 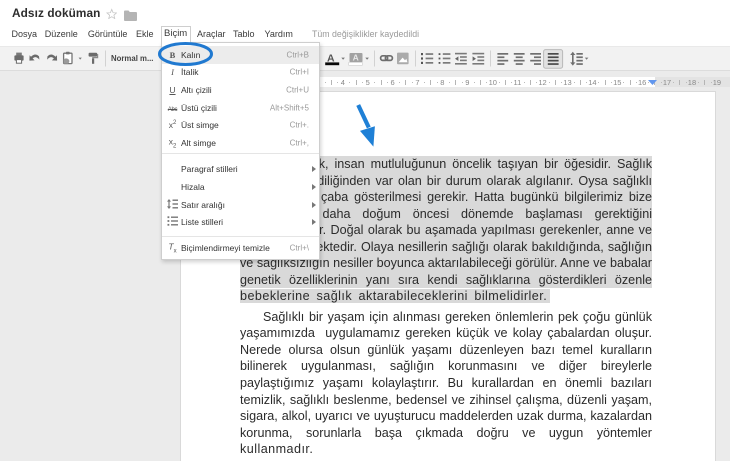 I want to click on svg-text: A, so click(x=356, y=58).